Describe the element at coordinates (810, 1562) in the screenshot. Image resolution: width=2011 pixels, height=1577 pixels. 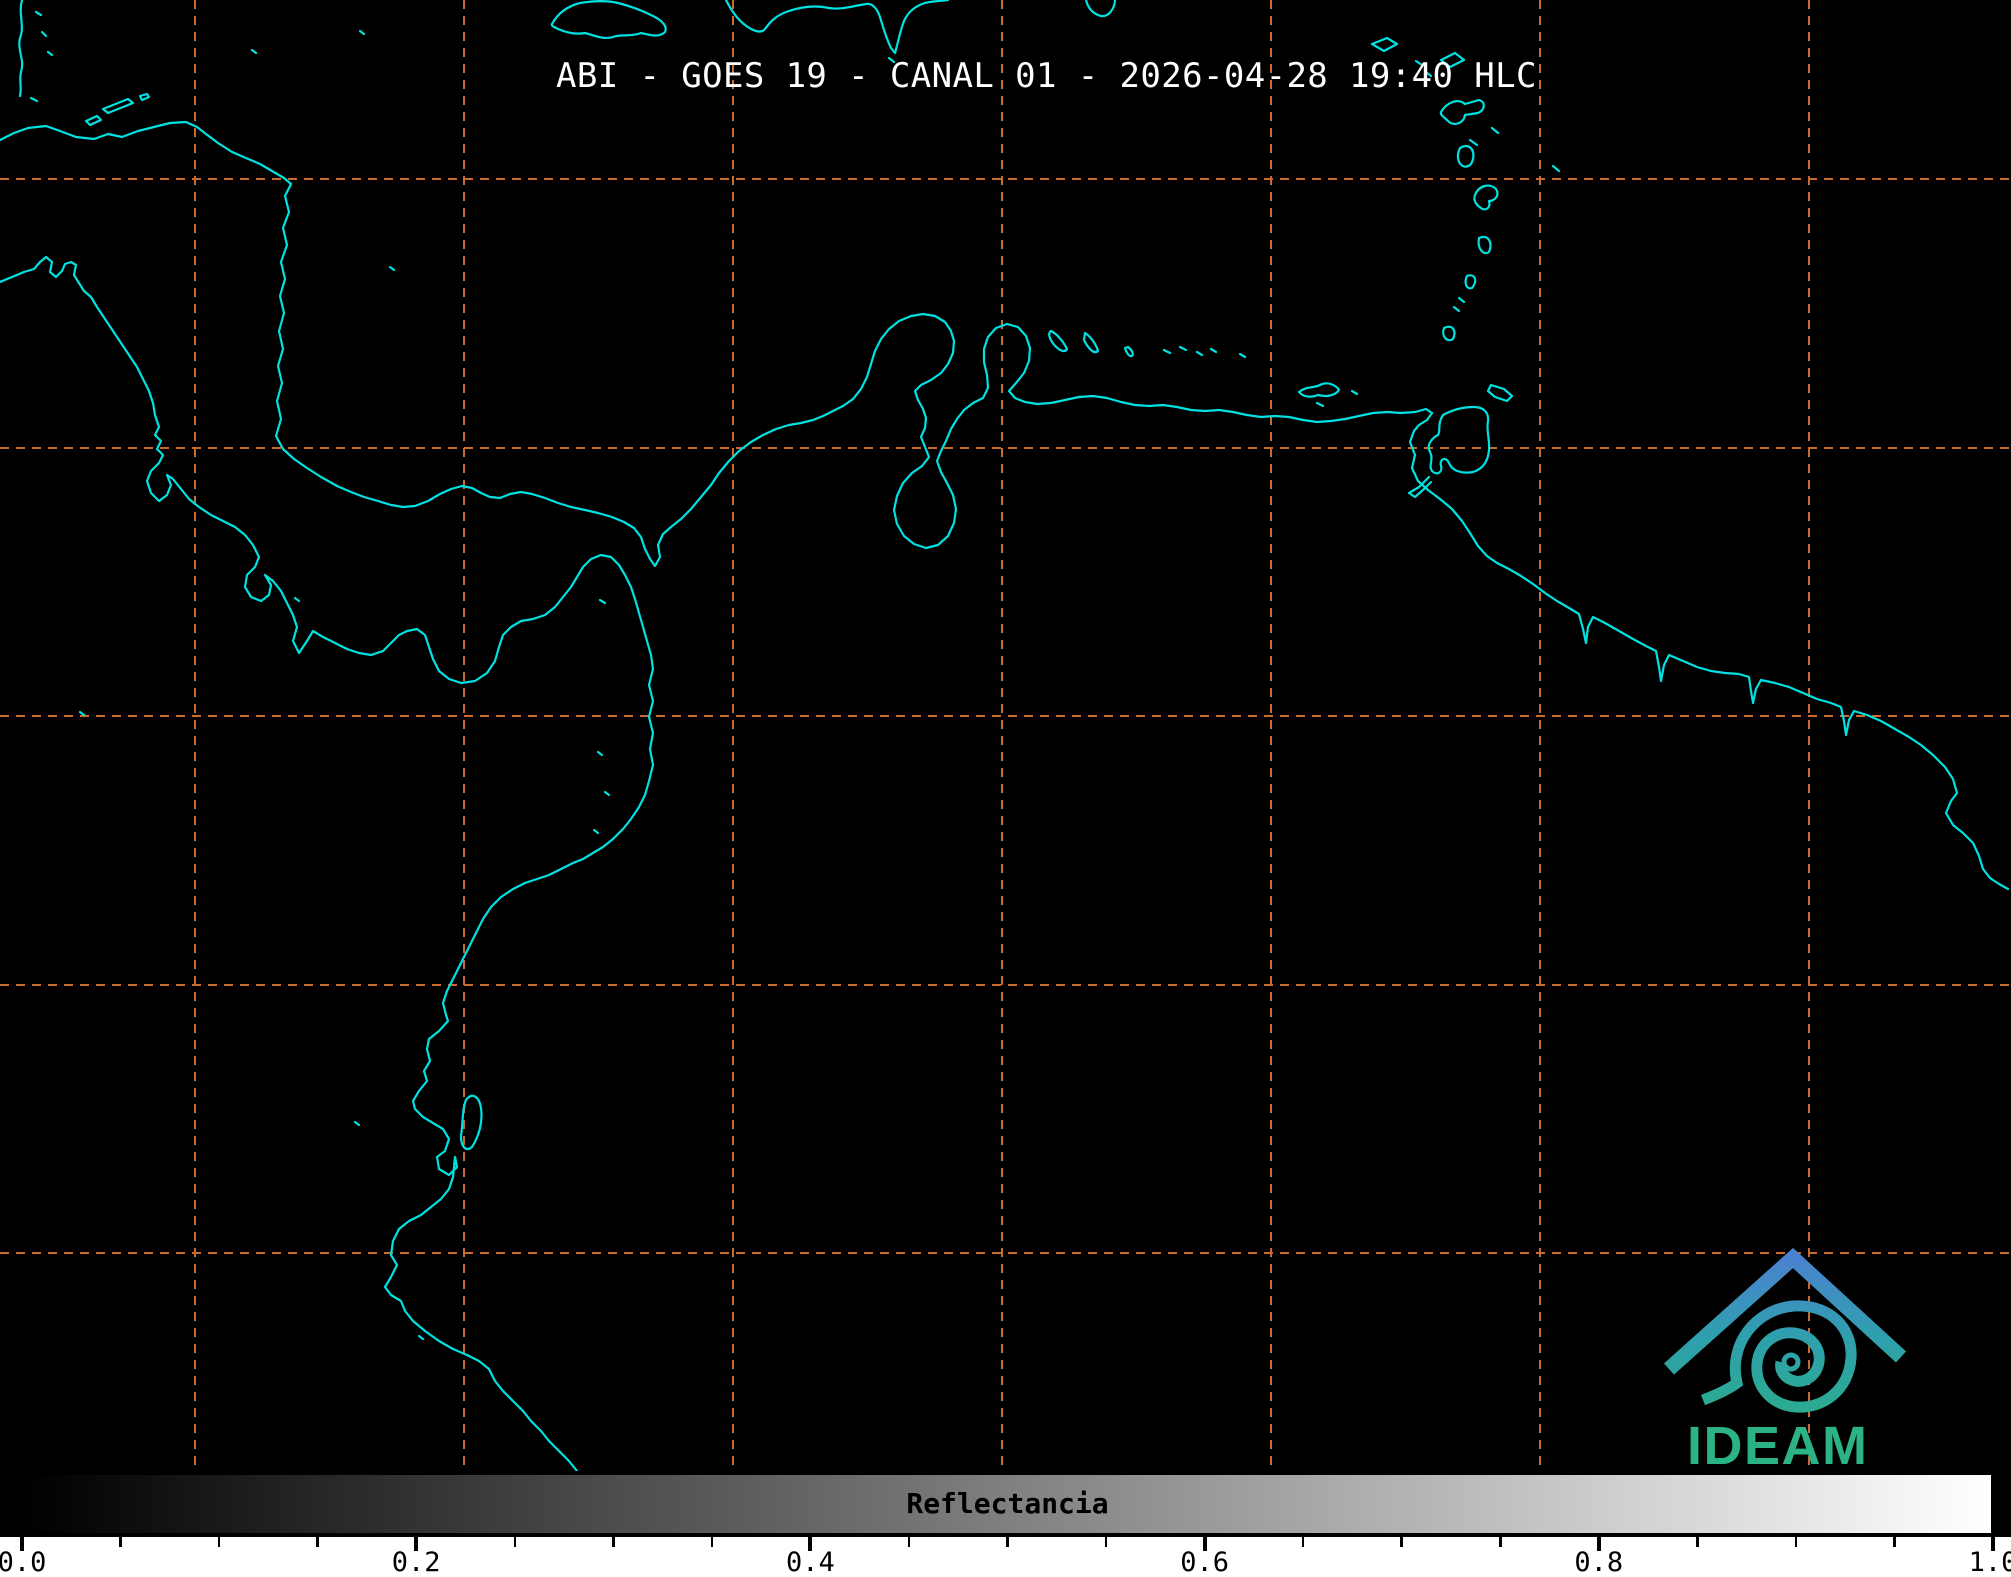
I see `colorbar-tick-label: 0.4` at that location.